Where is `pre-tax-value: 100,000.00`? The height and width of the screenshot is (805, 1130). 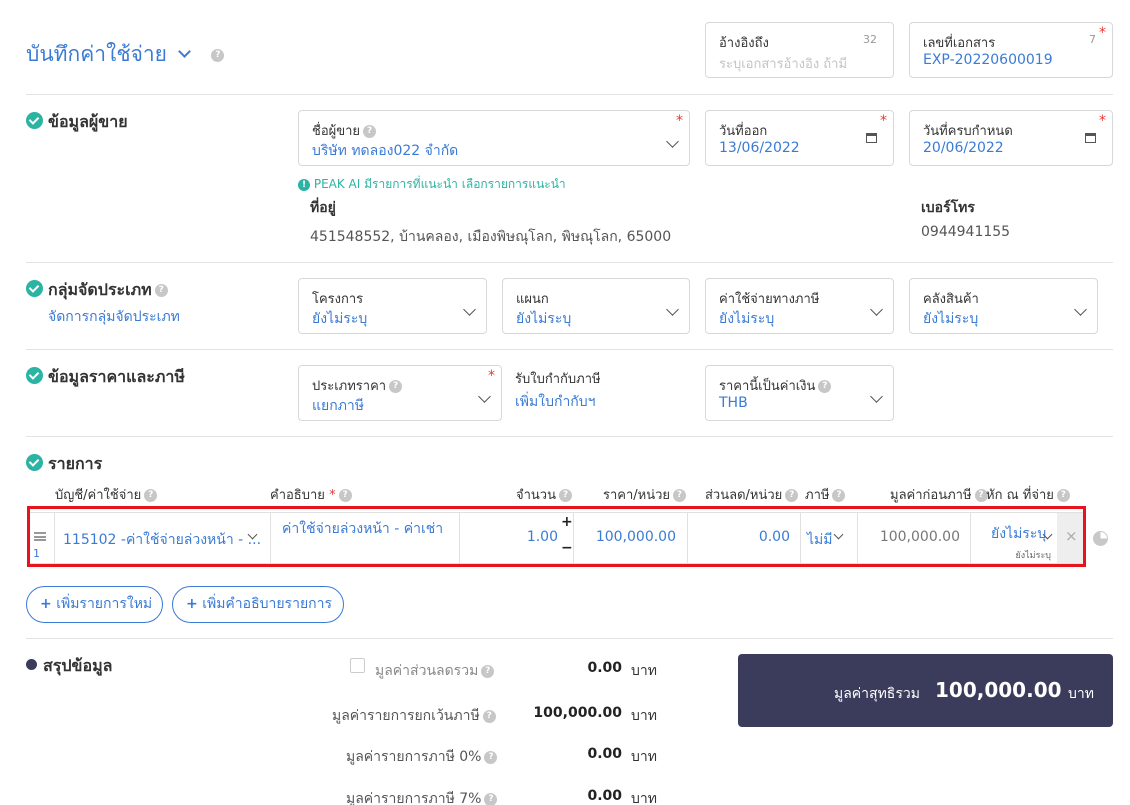
pre-tax-value: 100,000.00 is located at coordinates (919, 537).